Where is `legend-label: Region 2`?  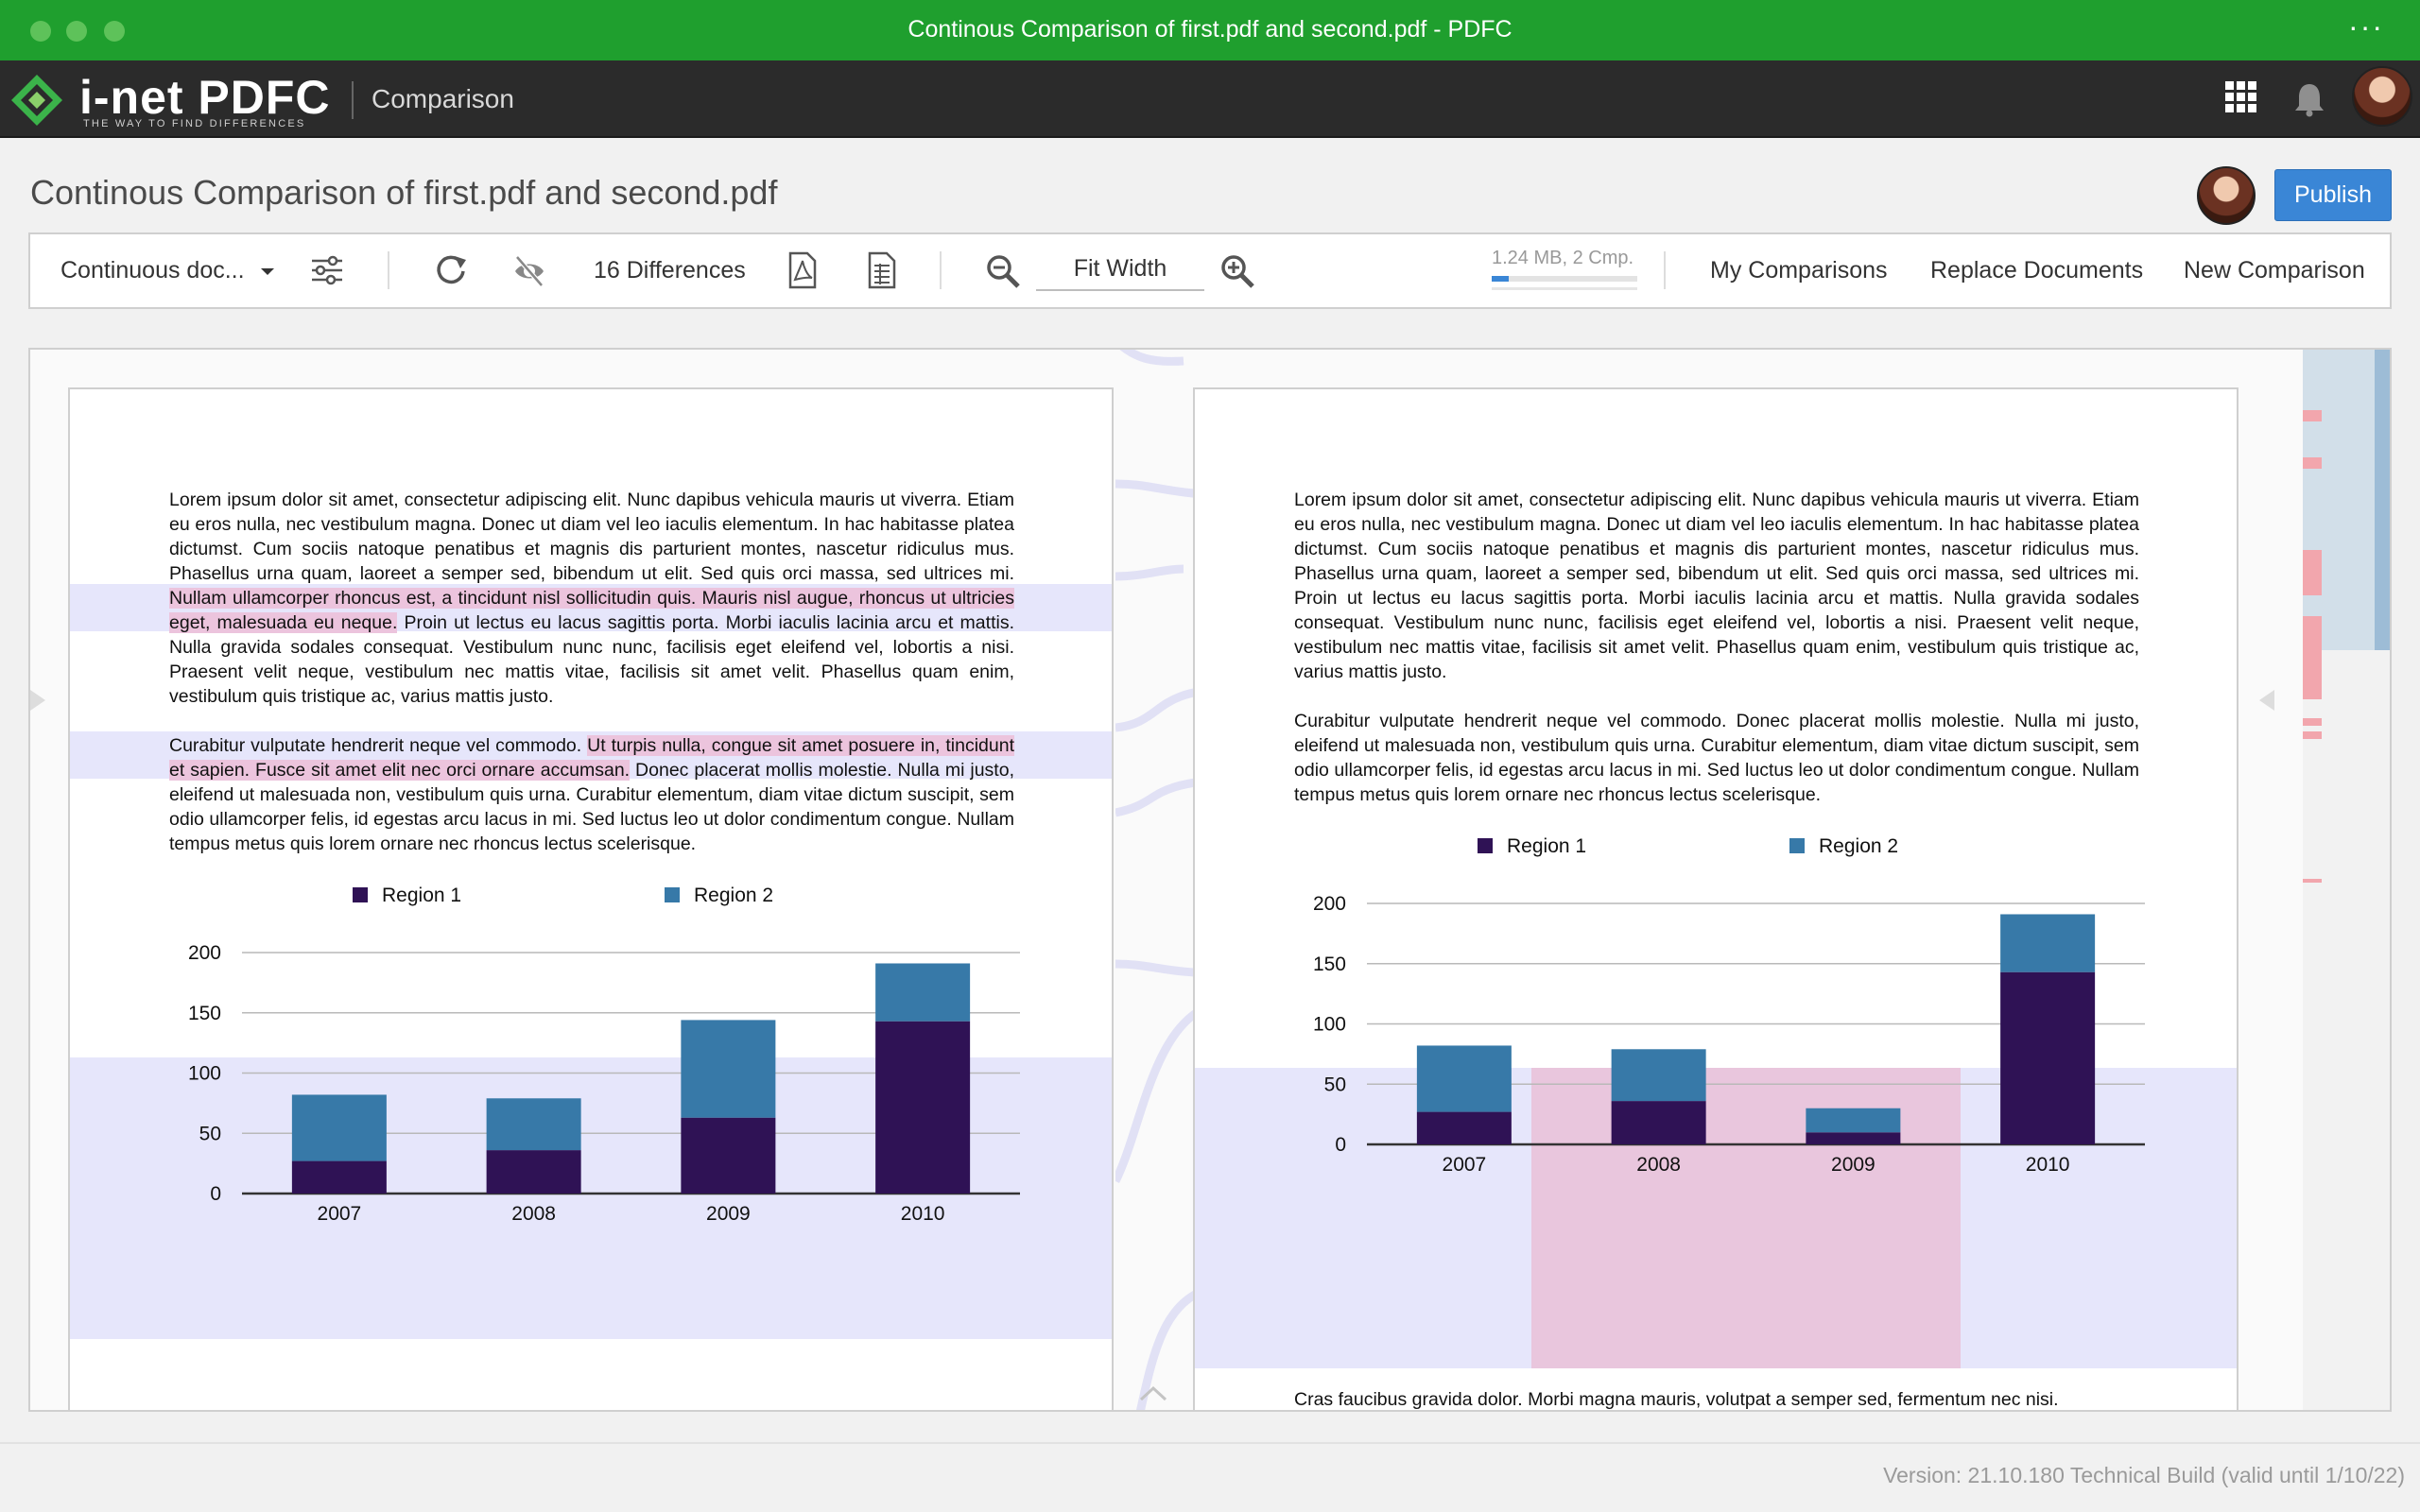
legend-label: Region 2 is located at coordinates (1858, 846).